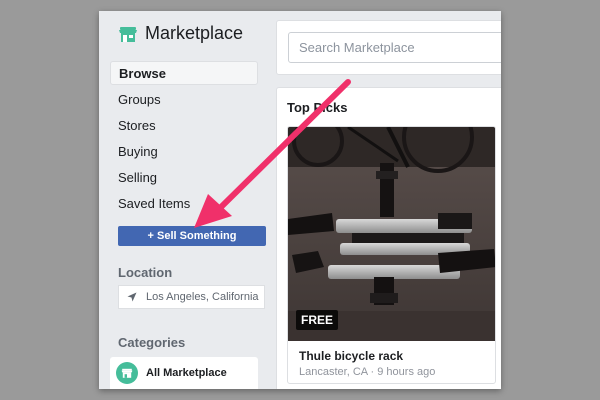 The width and height of the screenshot is (600, 400). What do you see at coordinates (317, 320) in the screenshot?
I see `free-badge: FREE` at bounding box center [317, 320].